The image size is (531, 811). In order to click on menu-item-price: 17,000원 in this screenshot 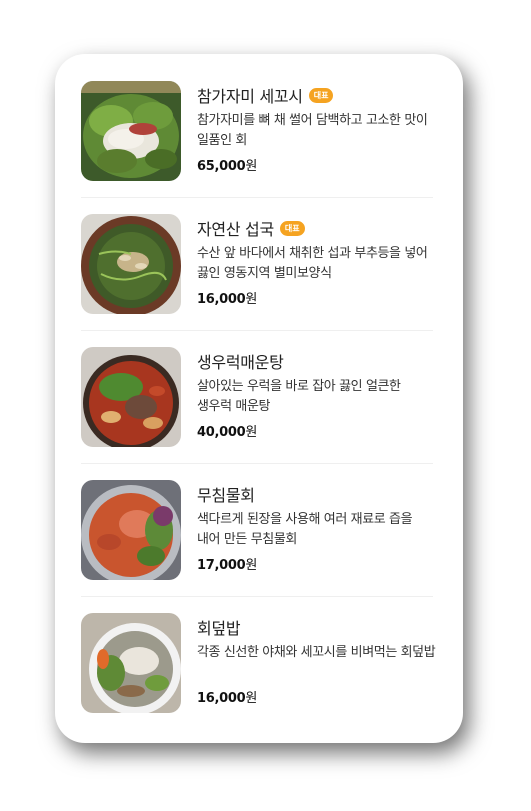, I will do `click(317, 563)`.